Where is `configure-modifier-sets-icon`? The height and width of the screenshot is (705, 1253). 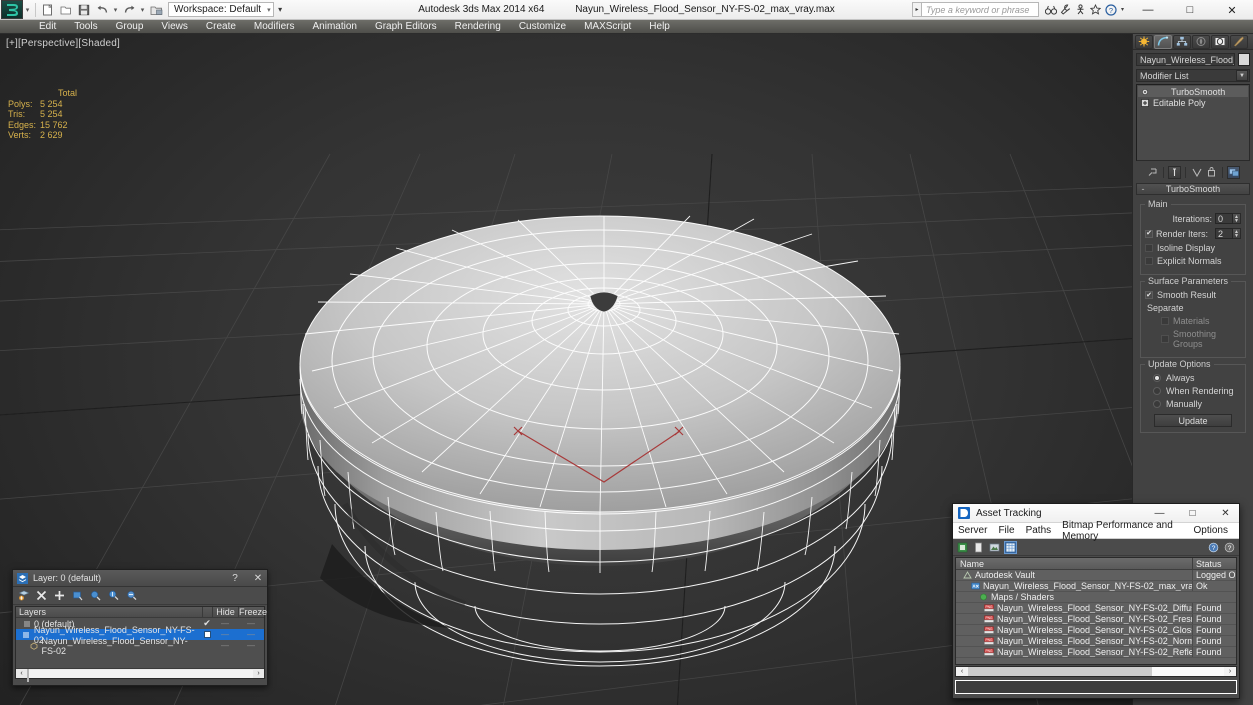 configure-modifier-sets-icon is located at coordinates (1233, 172).